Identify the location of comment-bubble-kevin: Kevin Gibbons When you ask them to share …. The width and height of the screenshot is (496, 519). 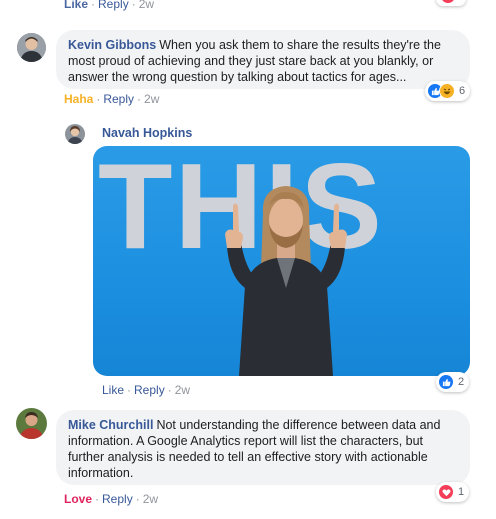
(263, 59).